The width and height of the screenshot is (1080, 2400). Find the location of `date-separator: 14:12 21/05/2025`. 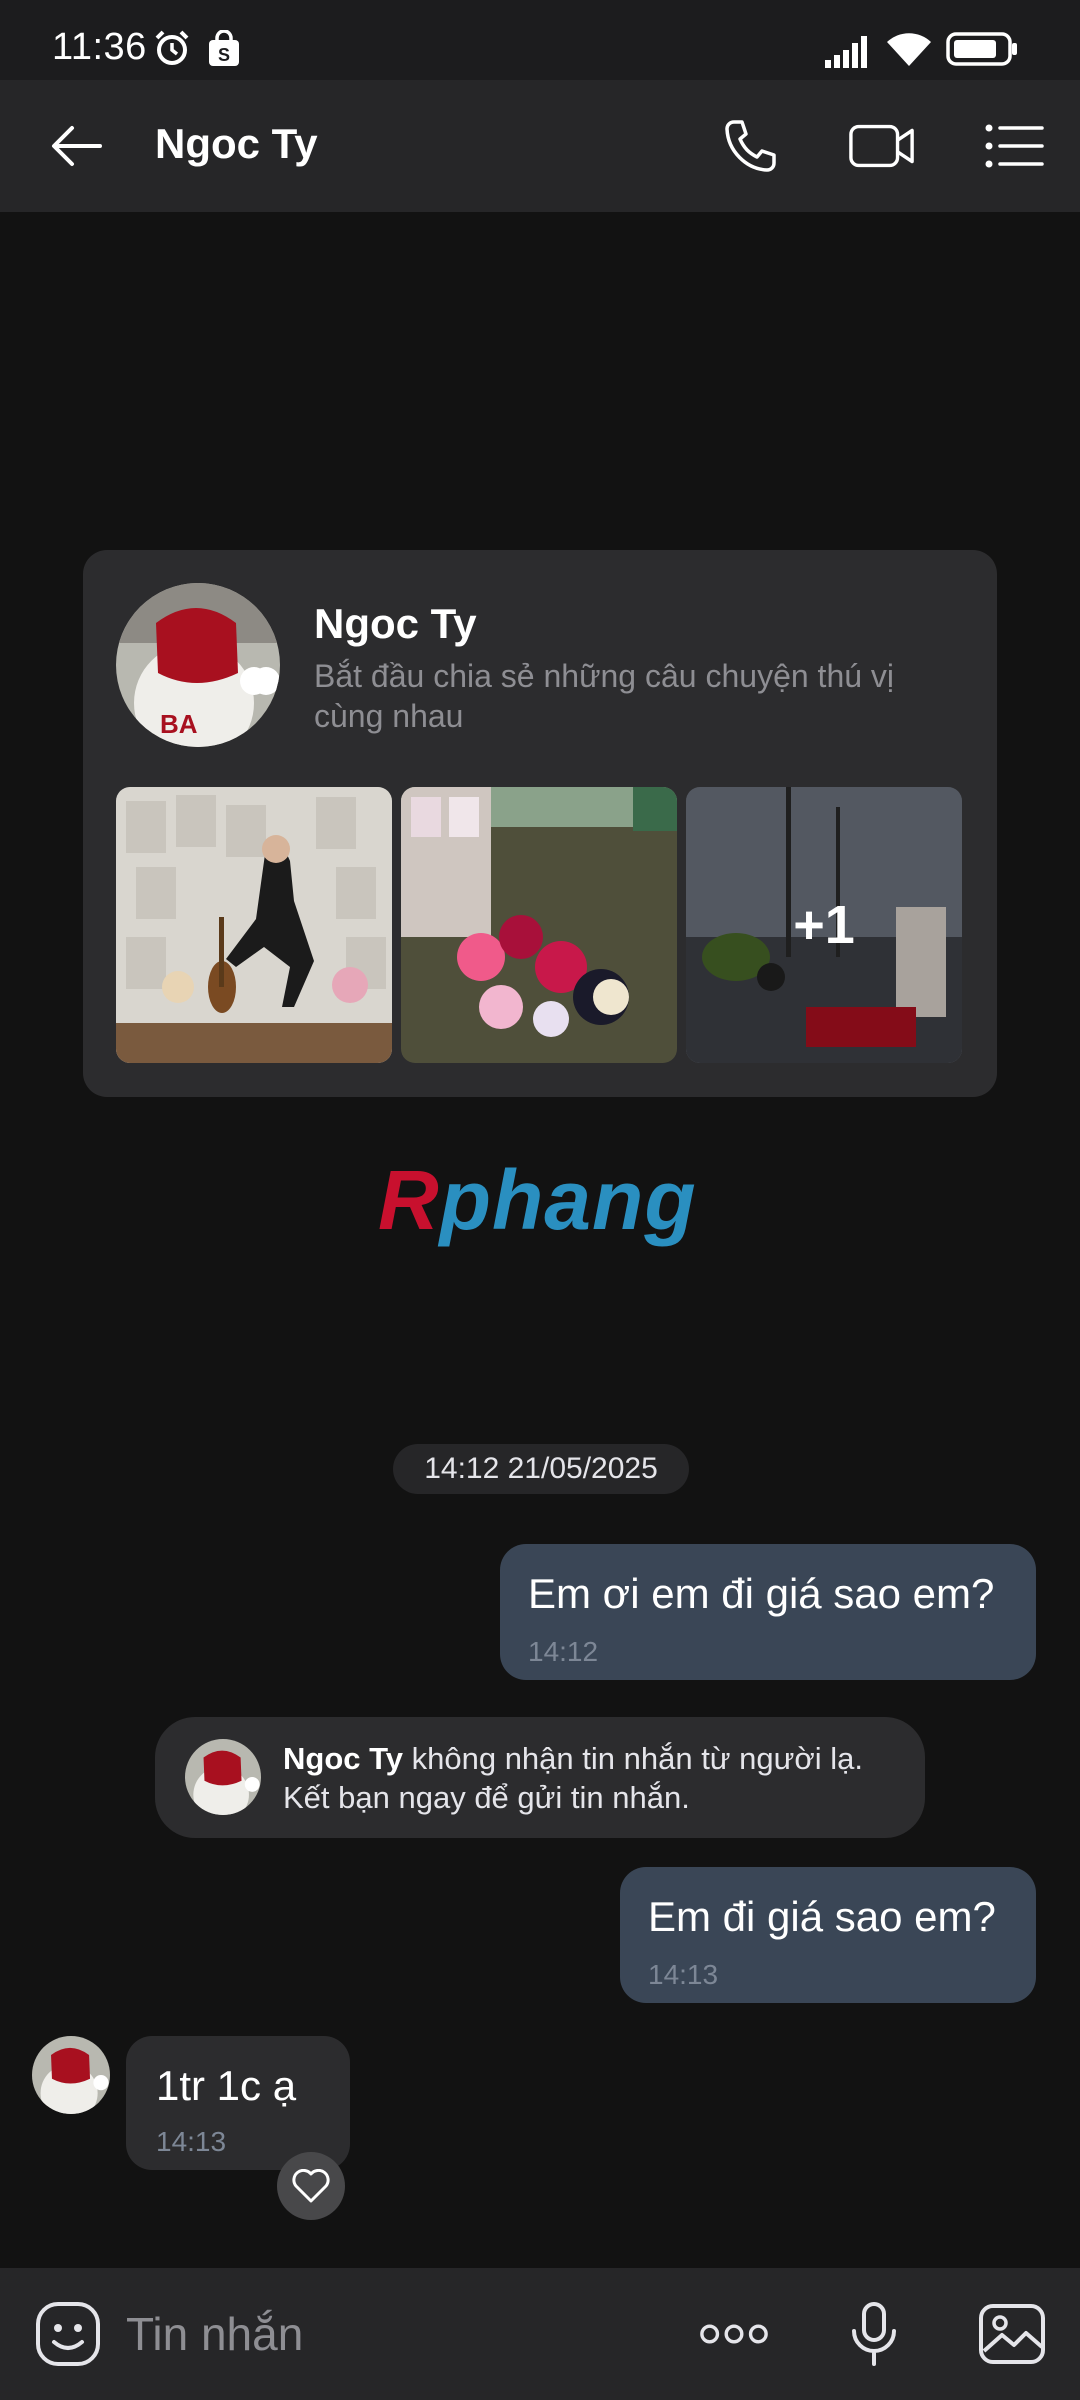

date-separator: 14:12 21/05/2025 is located at coordinates (541, 1469).